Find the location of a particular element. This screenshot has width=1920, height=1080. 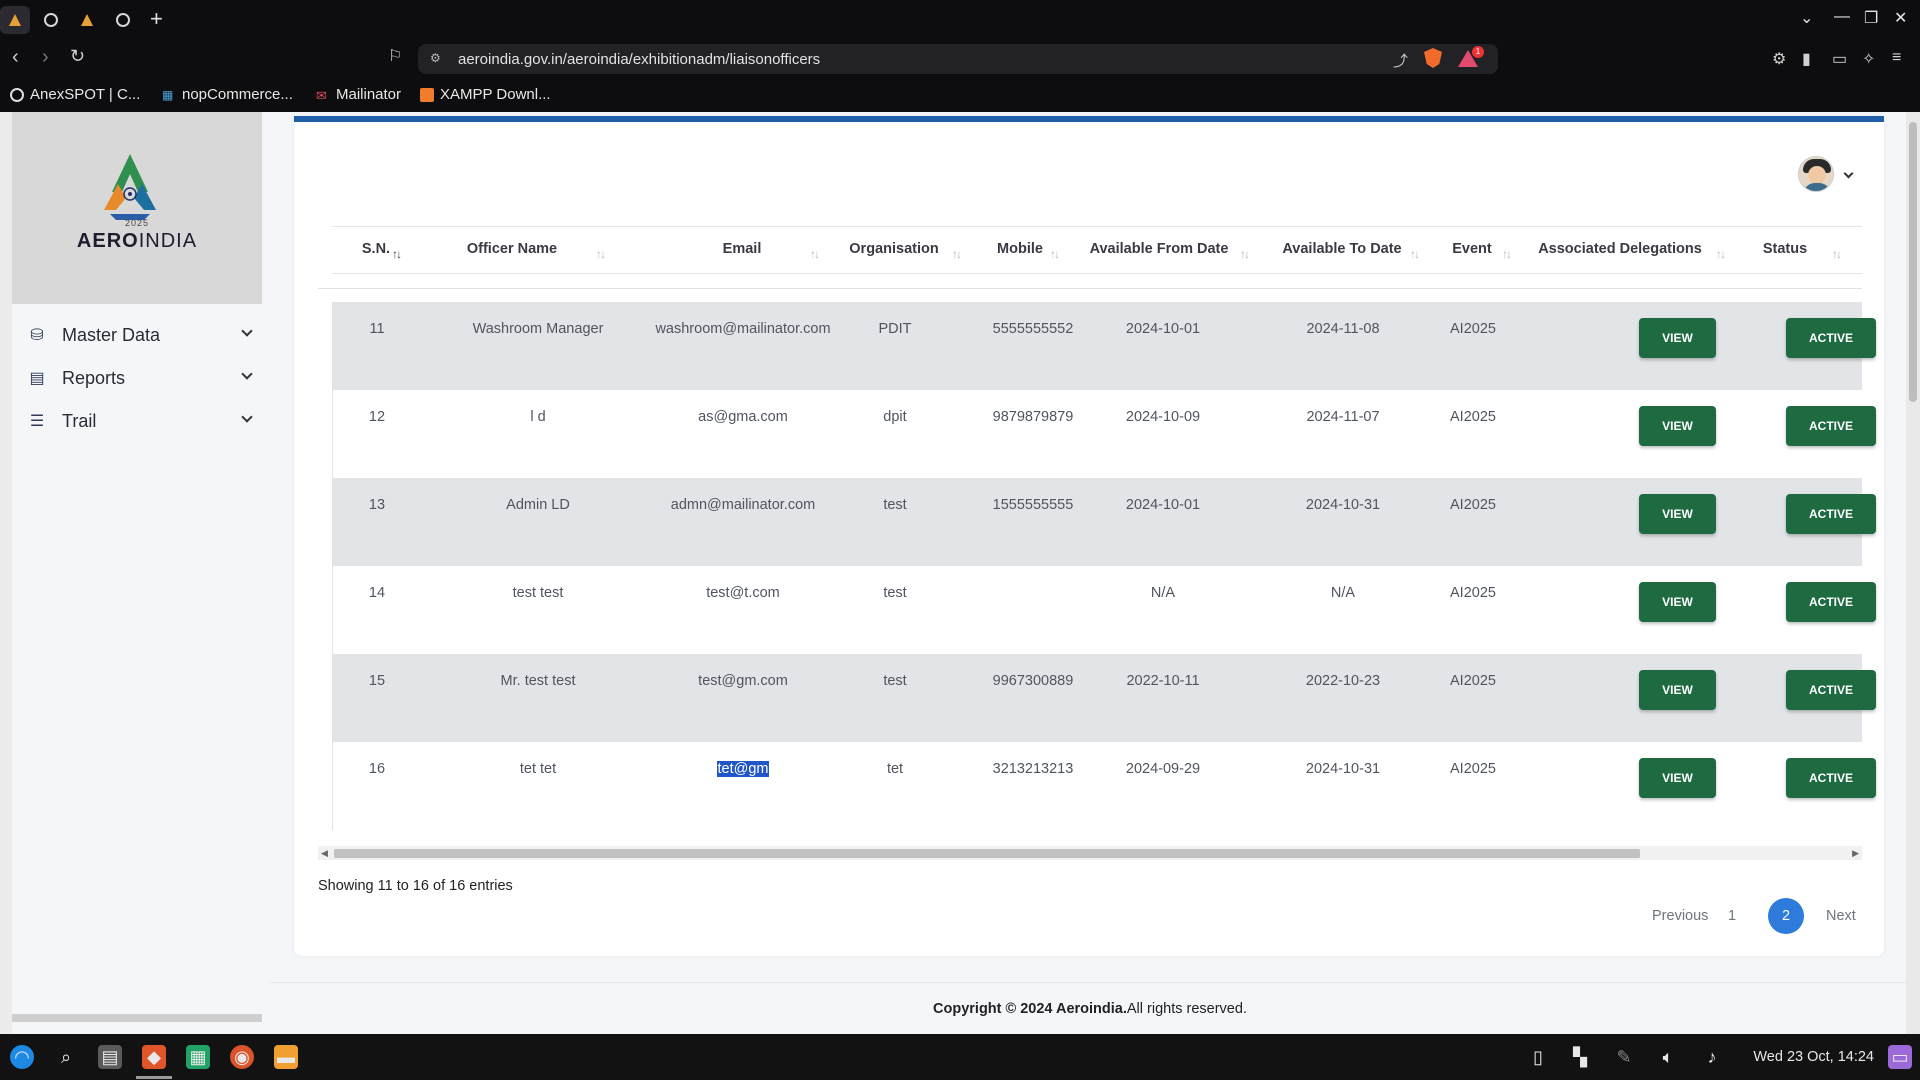

menu-icon: ≡ is located at coordinates (1896, 58).